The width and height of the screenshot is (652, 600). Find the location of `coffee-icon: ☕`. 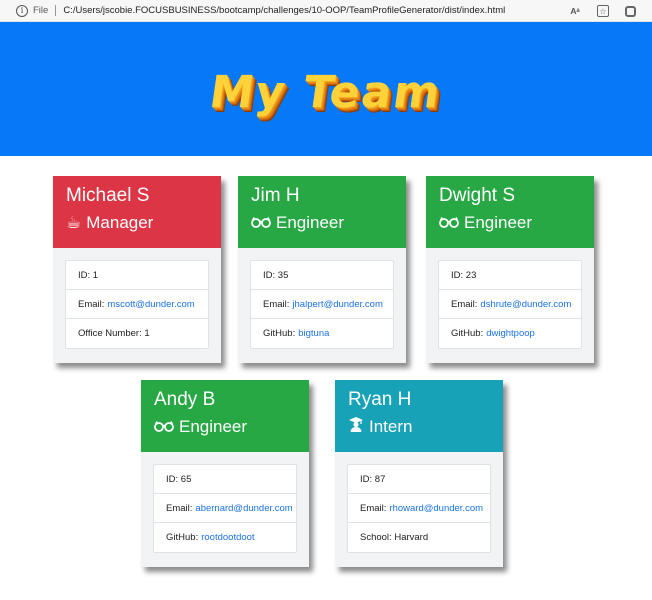

coffee-icon: ☕ is located at coordinates (74, 223).